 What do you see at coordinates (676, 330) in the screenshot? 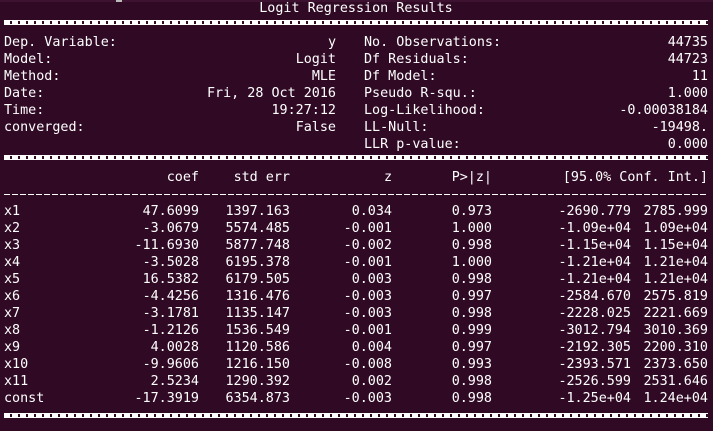
I see `conf-high-value: 3010.369` at bounding box center [676, 330].